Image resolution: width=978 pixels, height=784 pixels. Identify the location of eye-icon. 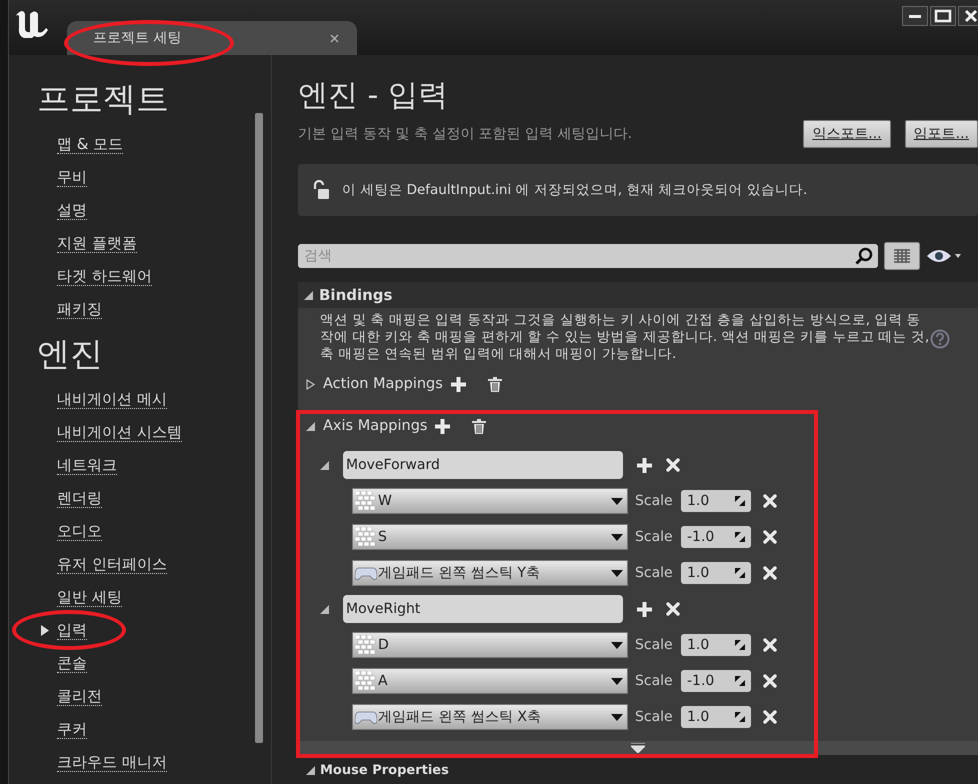
(944, 256).